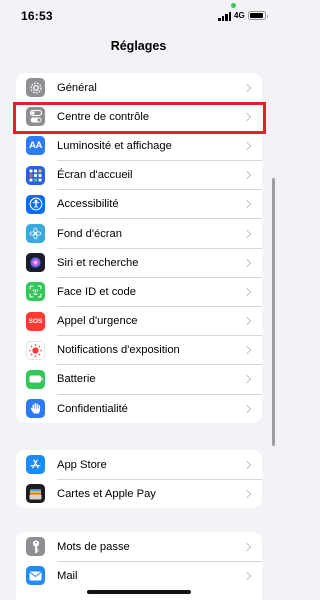  Describe the element at coordinates (35, 465) in the screenshot. I see `app-store-icon` at that location.